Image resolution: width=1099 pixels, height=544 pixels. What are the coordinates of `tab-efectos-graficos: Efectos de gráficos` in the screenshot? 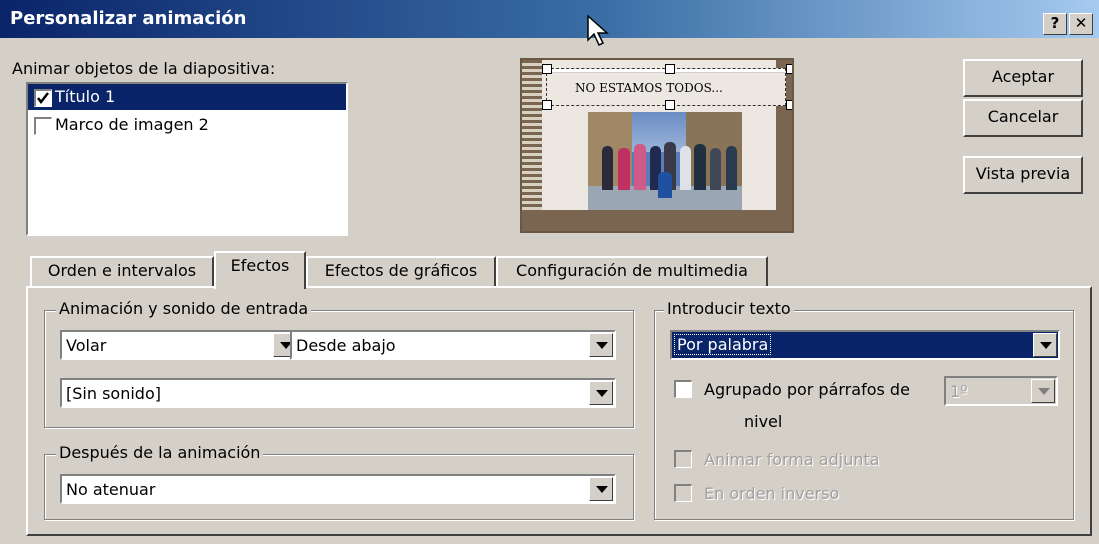 It's located at (401, 271).